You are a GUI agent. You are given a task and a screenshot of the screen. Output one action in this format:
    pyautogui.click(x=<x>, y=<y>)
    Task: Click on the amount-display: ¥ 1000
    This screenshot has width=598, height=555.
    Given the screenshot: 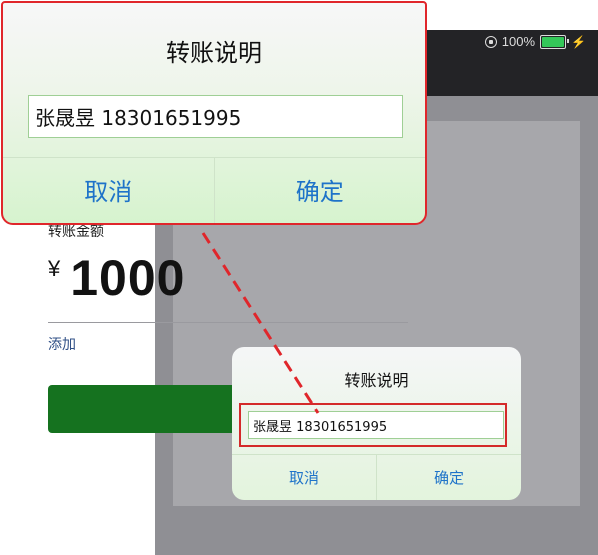 What is the action you would take?
    pyautogui.click(x=116, y=278)
    